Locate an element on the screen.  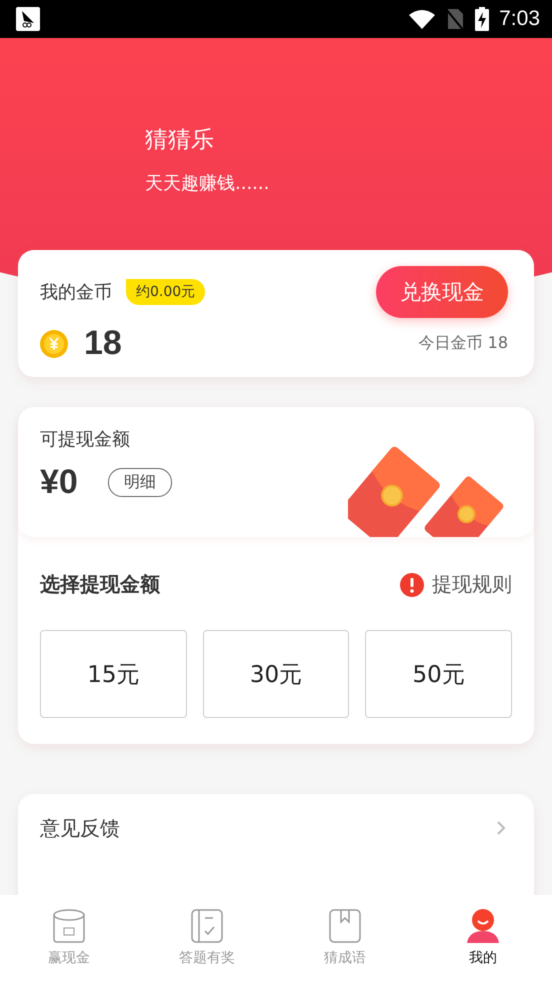
exchange-cash-button: 兑换现金 is located at coordinates (442, 292).